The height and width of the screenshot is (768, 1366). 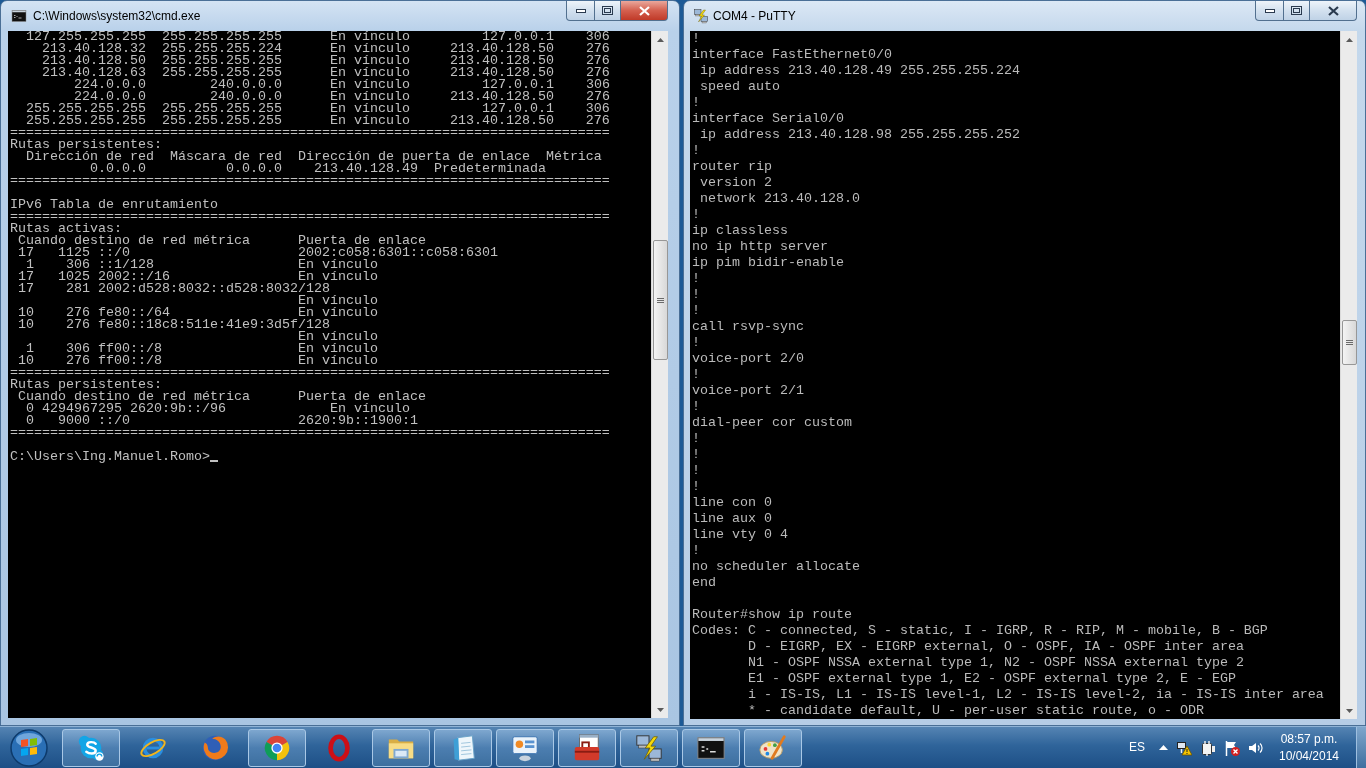 I want to click on terminal-line: N1 - OSPF NSSA external type 1, N2 - OSPF NSSA external type 2, so click(x=996, y=663).